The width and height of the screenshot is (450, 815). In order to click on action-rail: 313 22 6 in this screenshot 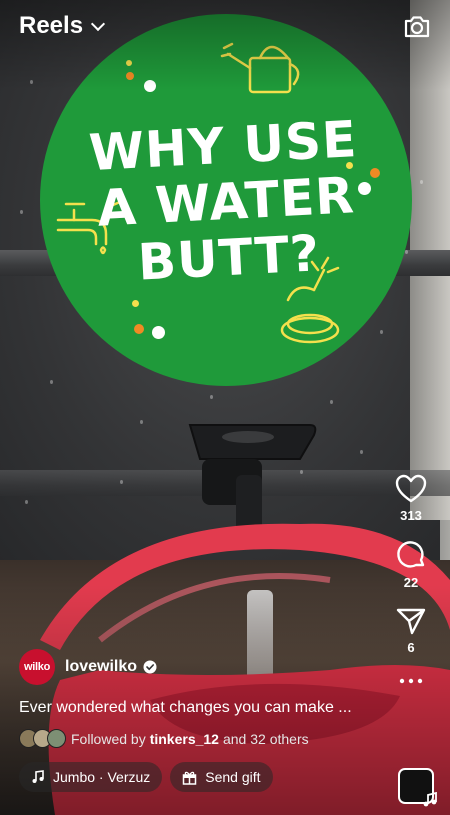, I will do `click(411, 587)`.